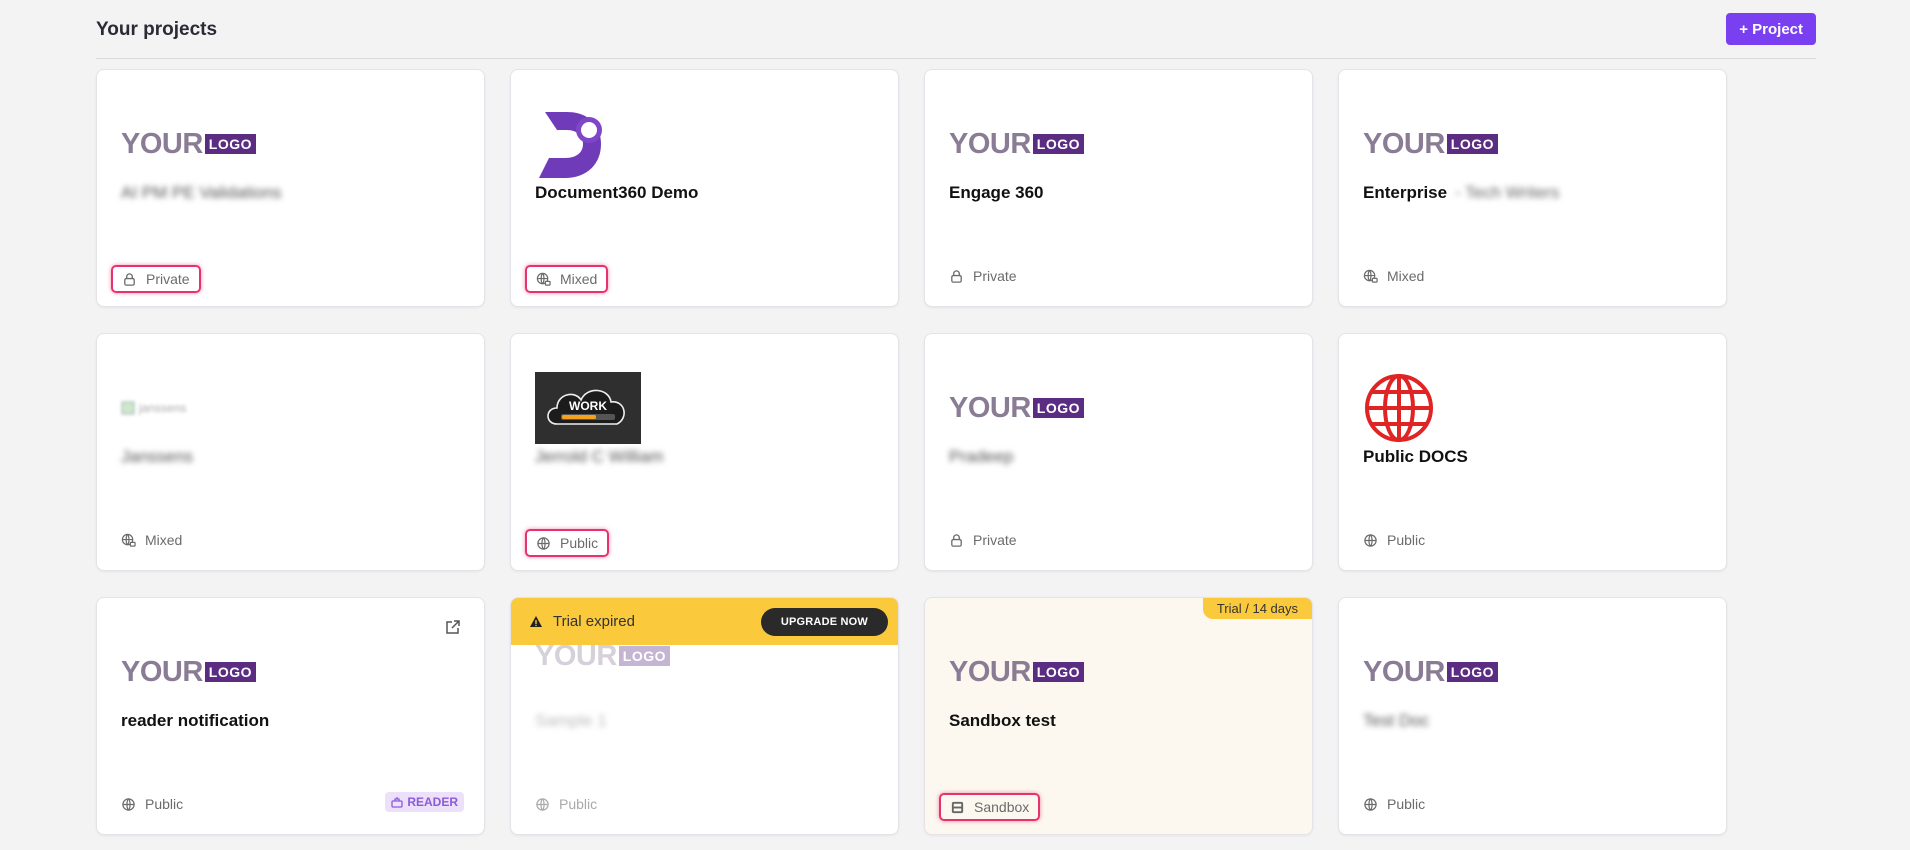 Image resolution: width=1910 pixels, height=850 pixels. What do you see at coordinates (594, 621) in the screenshot?
I see `trial-expired-text: Trial expired` at bounding box center [594, 621].